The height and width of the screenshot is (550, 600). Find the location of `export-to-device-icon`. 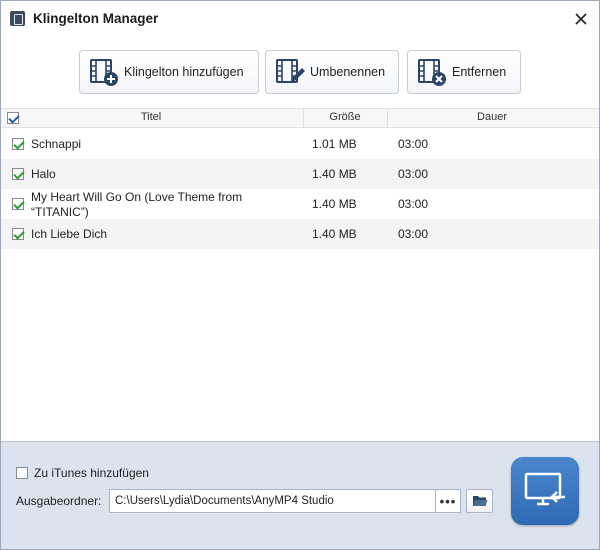

export-to-device-icon is located at coordinates (544, 489).